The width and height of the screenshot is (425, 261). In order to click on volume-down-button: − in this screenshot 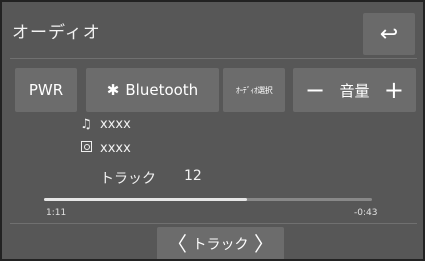, I will do `click(315, 90)`.